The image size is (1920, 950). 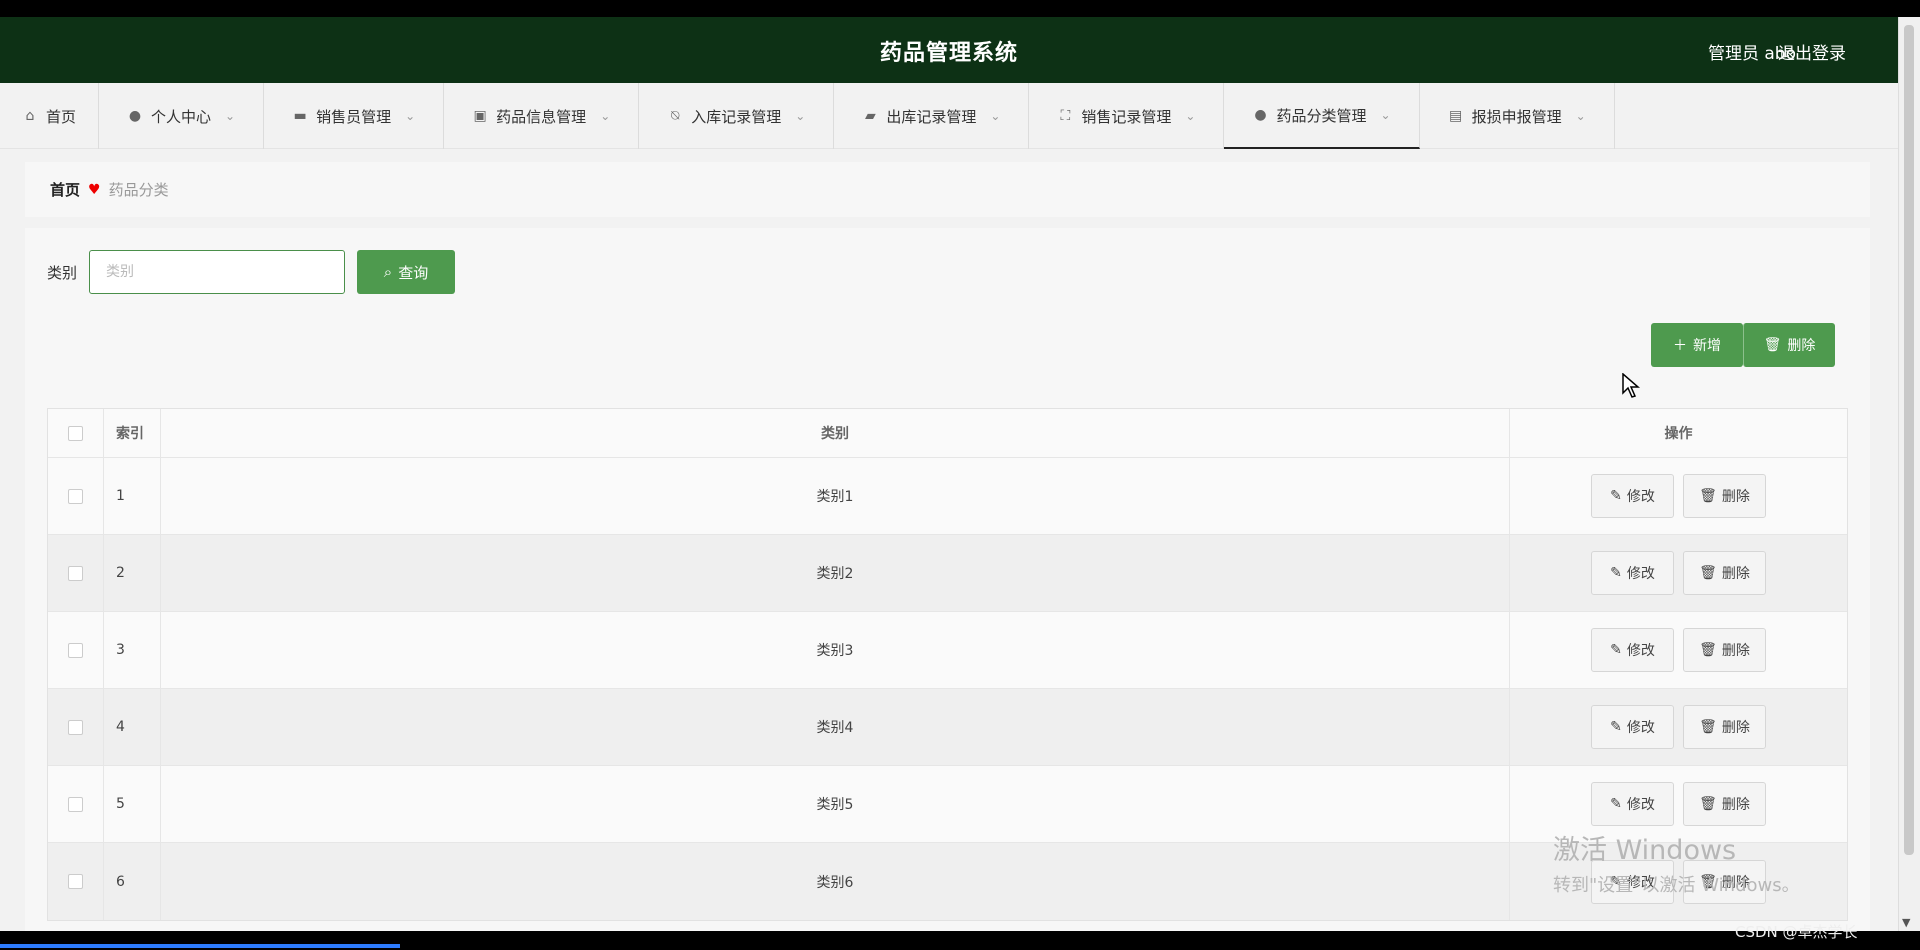 I want to click on batch-delete-button: 🗑 删除, so click(x=1789, y=345).